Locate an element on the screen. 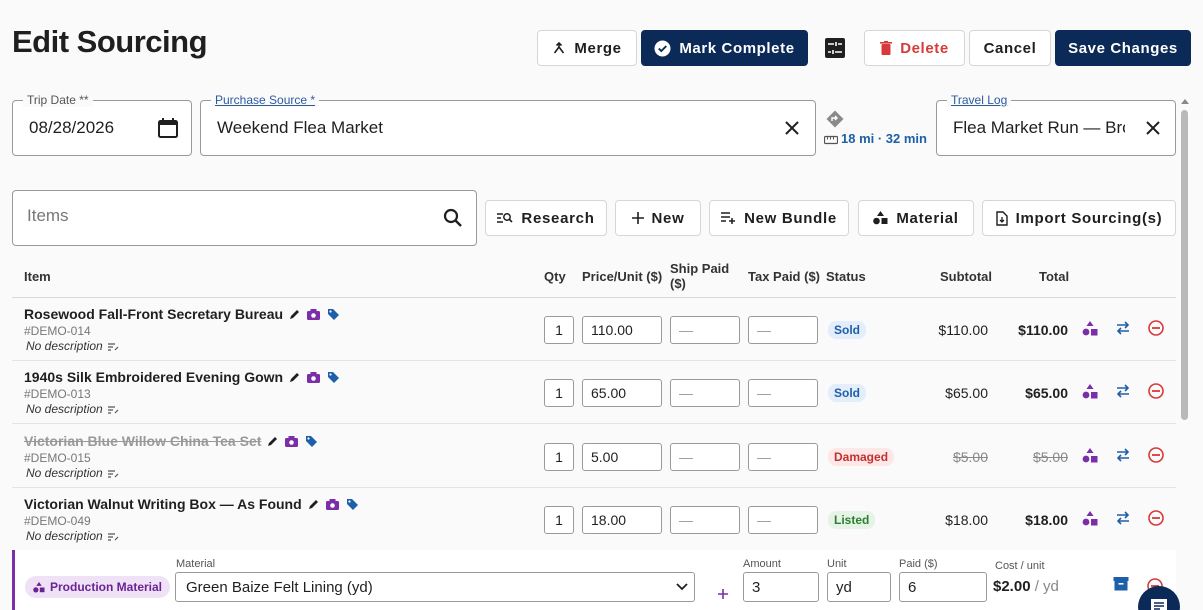  calendar-icon is located at coordinates (168, 130).